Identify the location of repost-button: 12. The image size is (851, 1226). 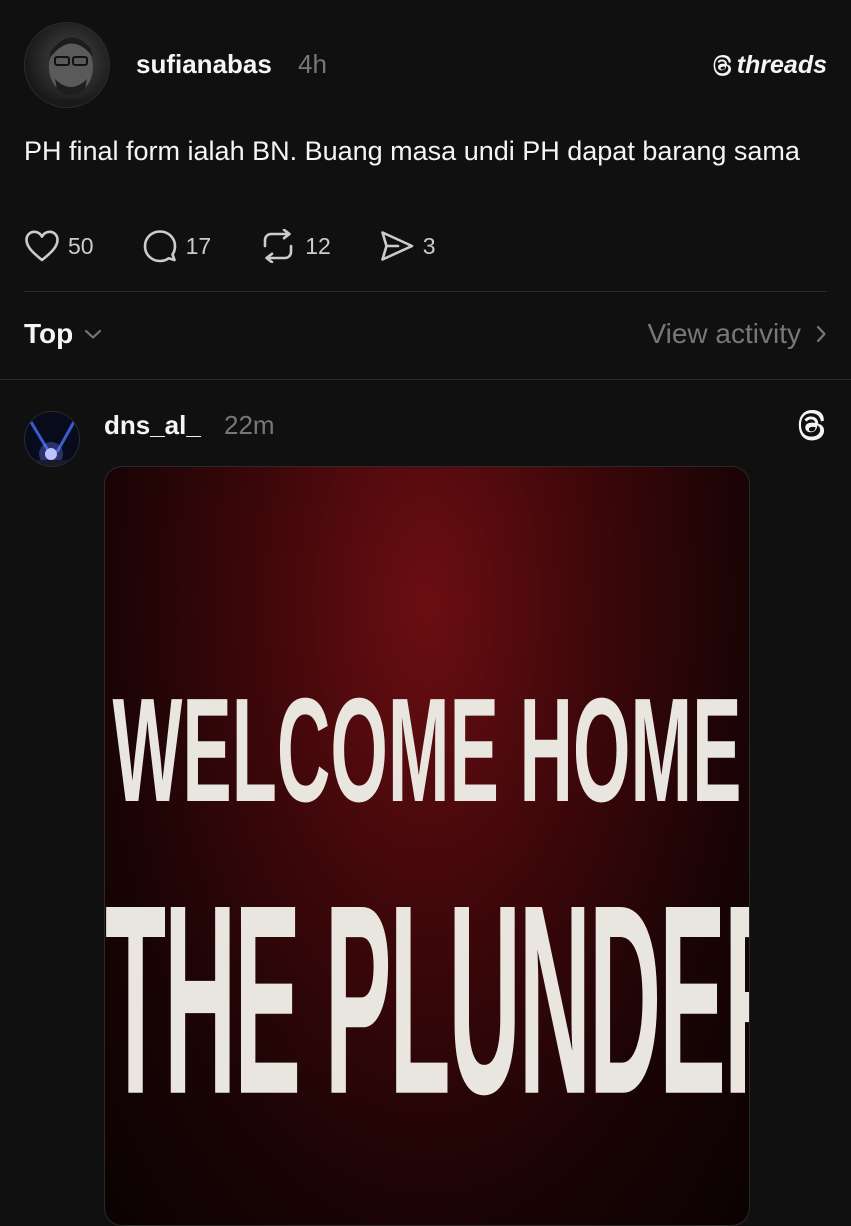
(295, 246).